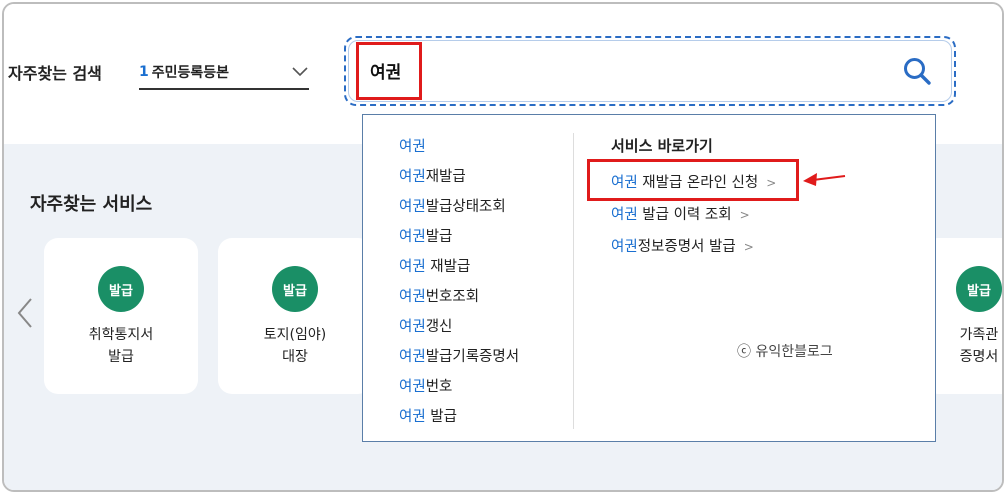  I want to click on search-icon, so click(917, 71).